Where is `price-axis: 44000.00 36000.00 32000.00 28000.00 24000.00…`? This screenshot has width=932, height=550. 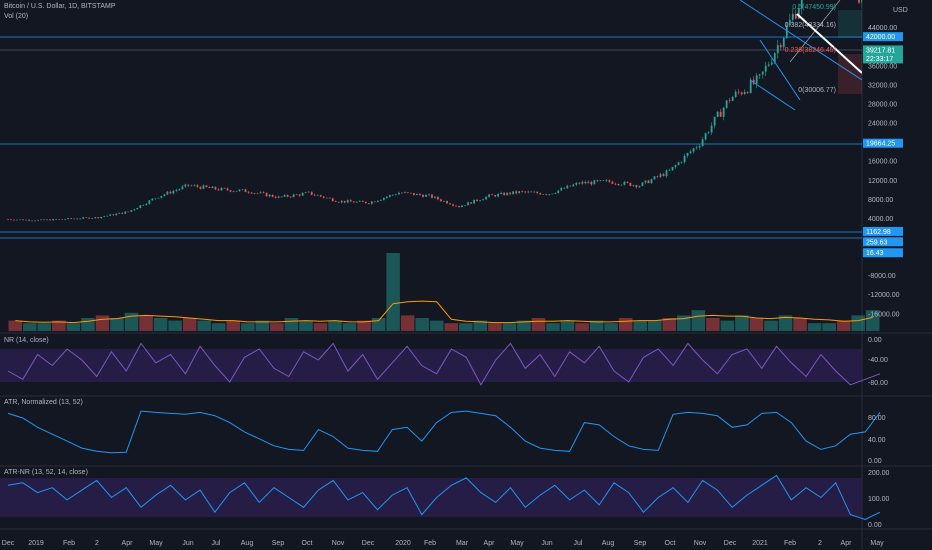 price-axis: 44000.00 36000.00 32000.00 28000.00 24000.00… is located at coordinates (883, 171).